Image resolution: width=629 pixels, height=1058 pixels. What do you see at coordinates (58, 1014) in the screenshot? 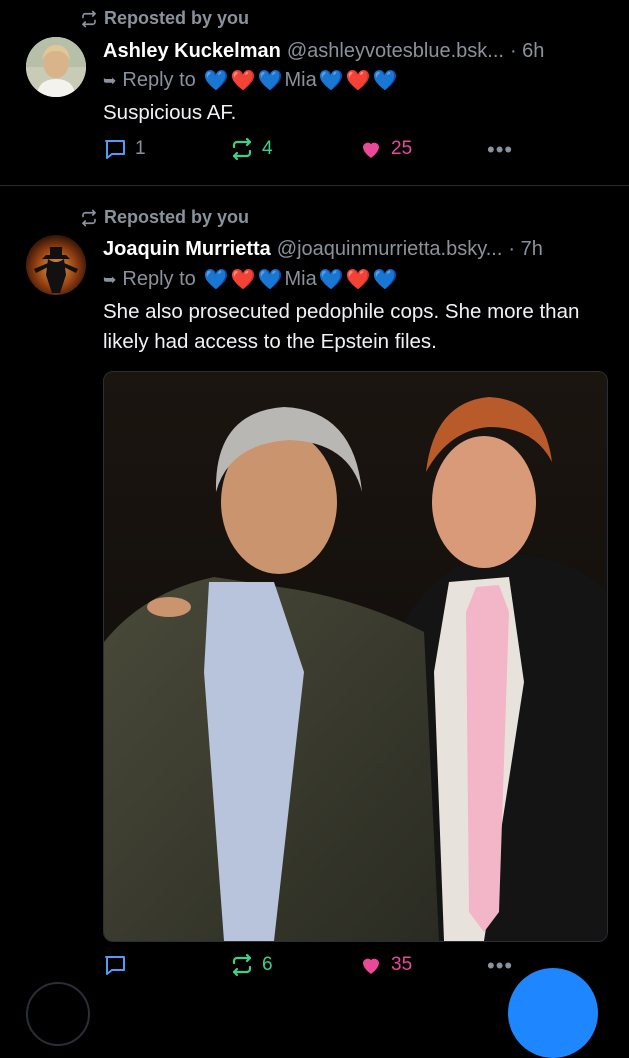
I see `next-post-avatar` at bounding box center [58, 1014].